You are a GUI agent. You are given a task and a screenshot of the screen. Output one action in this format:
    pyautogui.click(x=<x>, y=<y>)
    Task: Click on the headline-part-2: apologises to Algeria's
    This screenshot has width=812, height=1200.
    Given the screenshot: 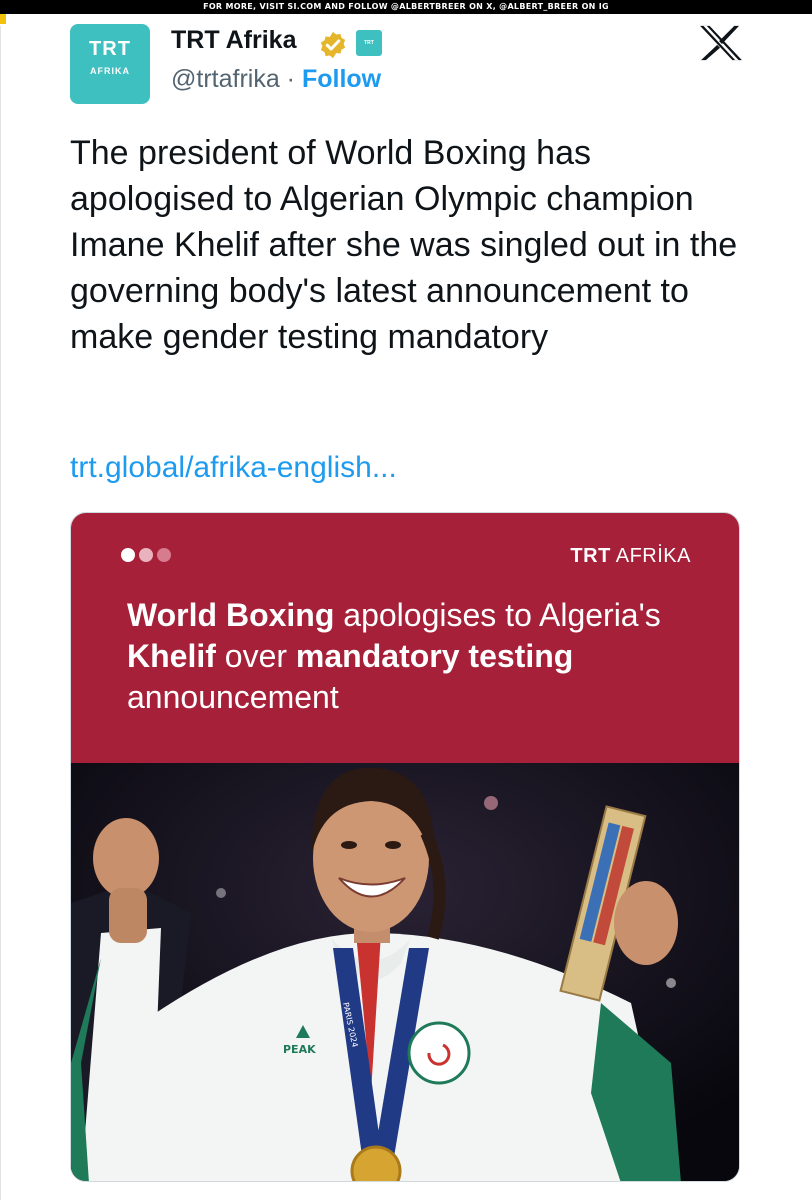 What is the action you would take?
    pyautogui.click(x=497, y=615)
    